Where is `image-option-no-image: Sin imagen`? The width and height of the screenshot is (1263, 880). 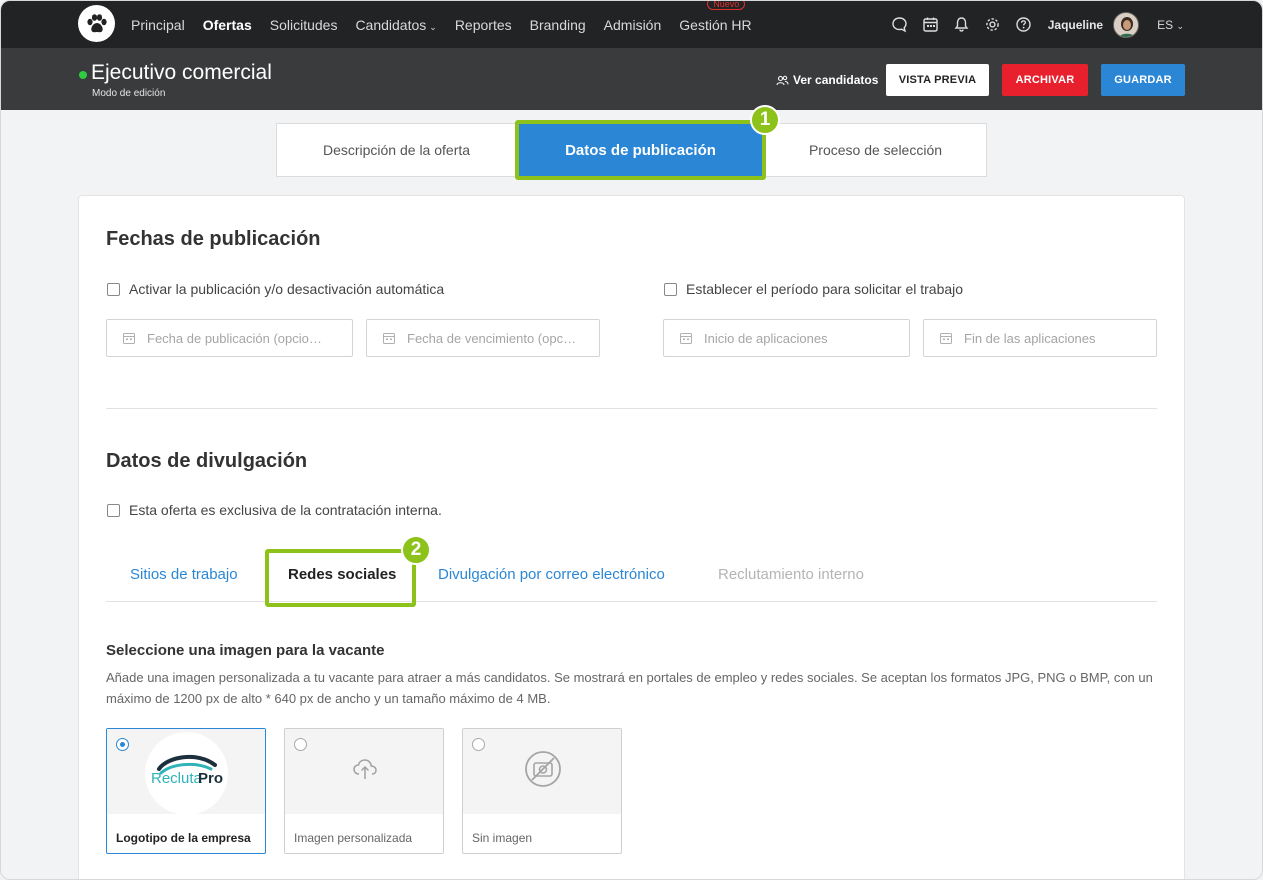 image-option-no-image: Sin imagen is located at coordinates (542, 791).